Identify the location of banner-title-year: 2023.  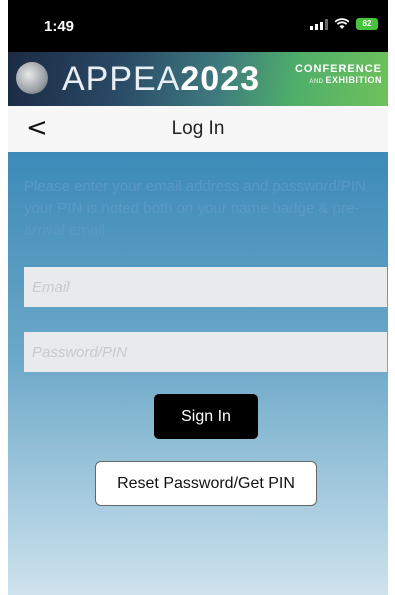
(220, 79).